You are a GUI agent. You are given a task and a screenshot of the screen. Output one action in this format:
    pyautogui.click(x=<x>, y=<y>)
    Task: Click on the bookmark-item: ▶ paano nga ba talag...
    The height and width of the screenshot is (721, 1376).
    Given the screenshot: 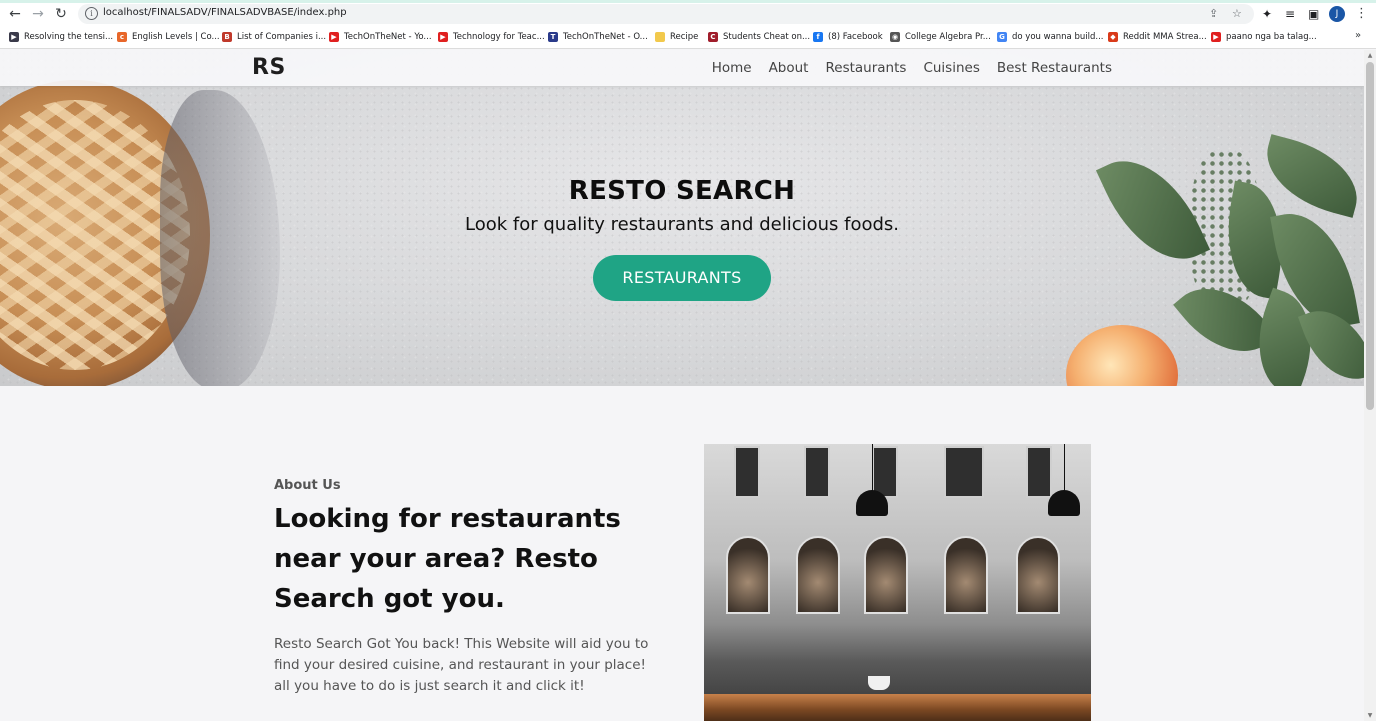 What is the action you would take?
    pyautogui.click(x=1264, y=37)
    